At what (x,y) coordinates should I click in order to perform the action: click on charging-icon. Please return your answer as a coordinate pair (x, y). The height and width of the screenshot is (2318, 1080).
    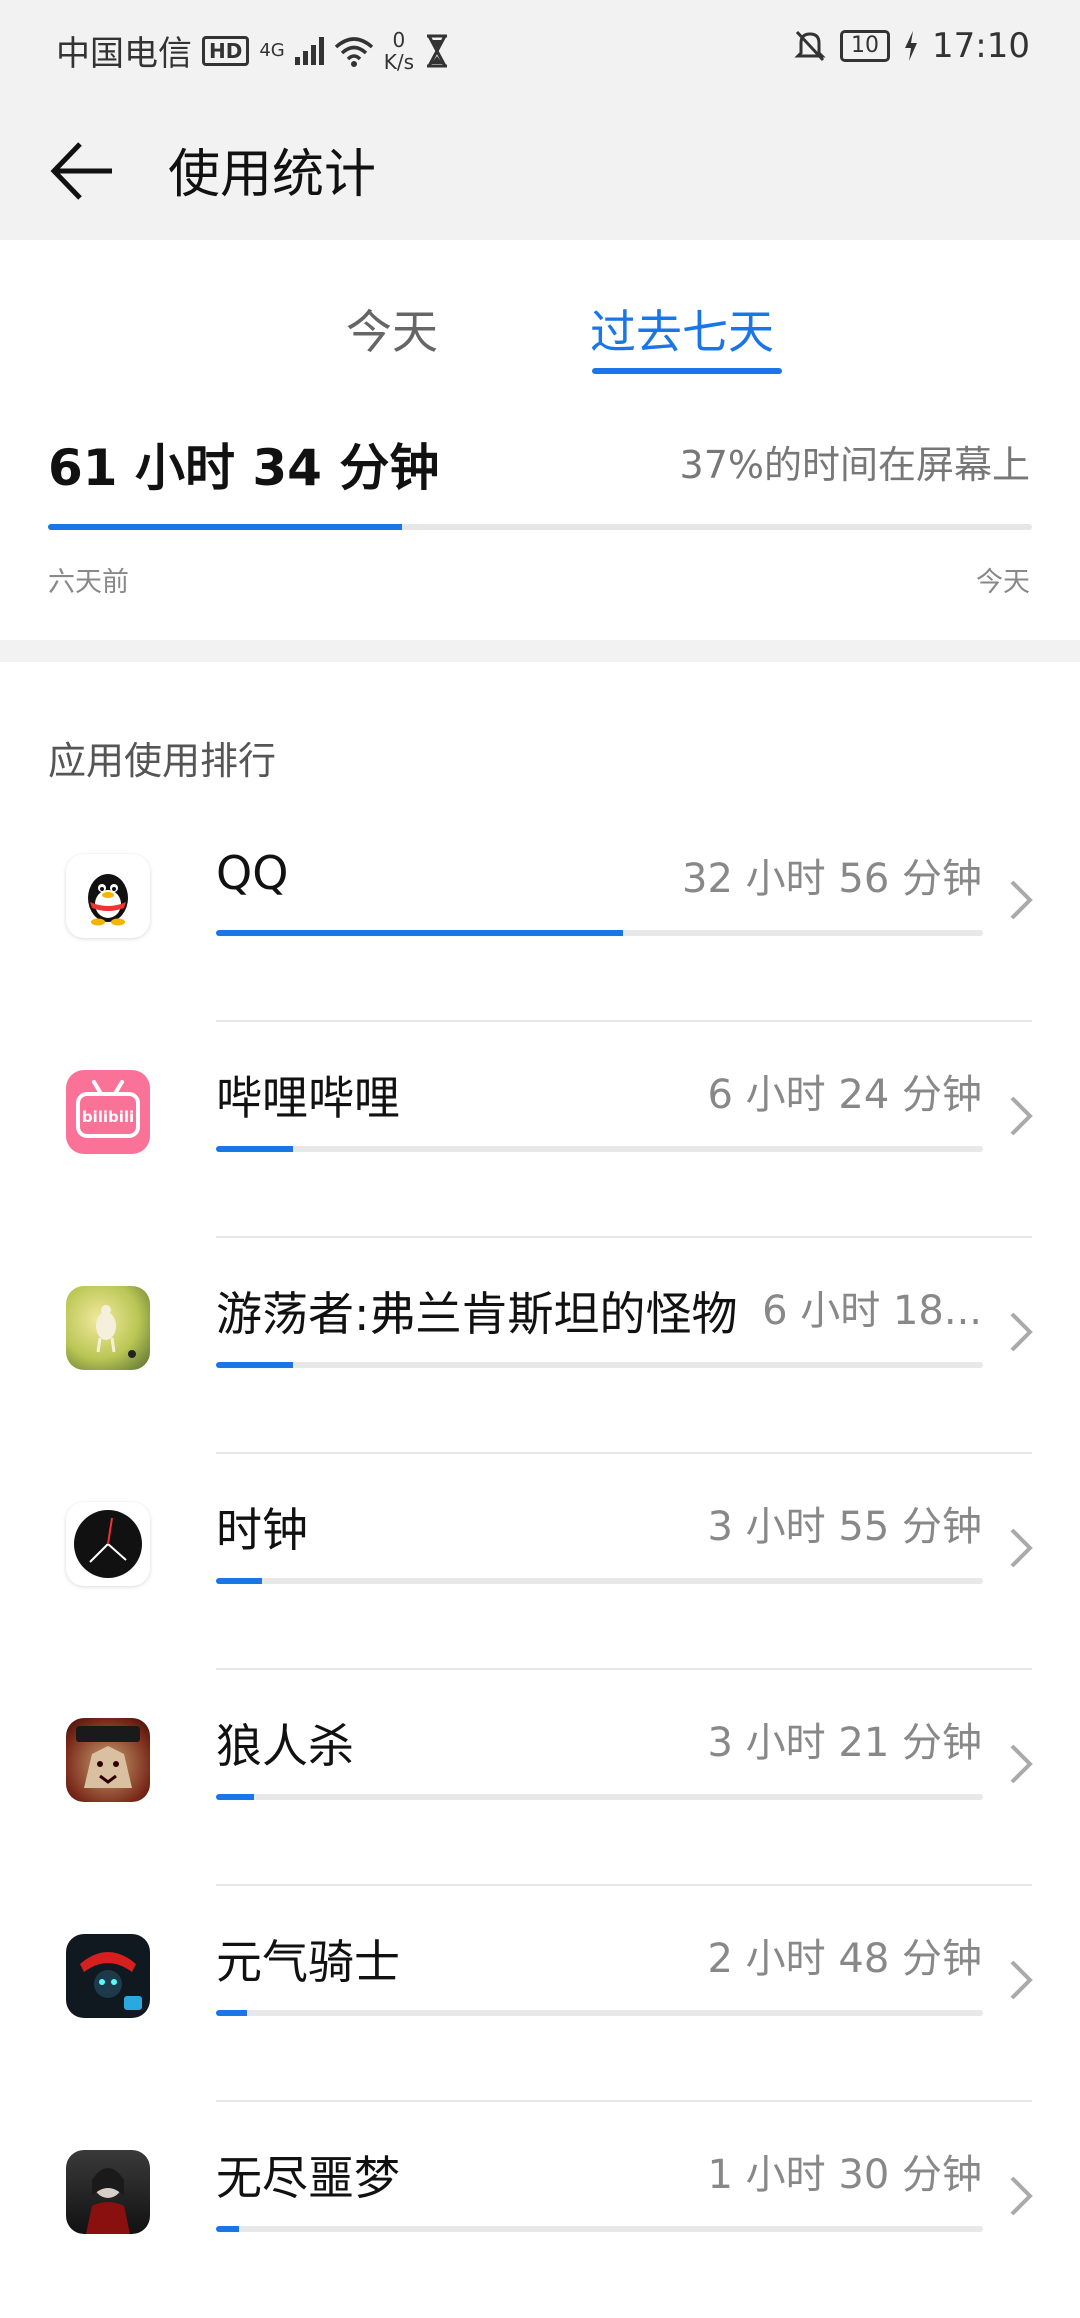
    Looking at the image, I should click on (911, 46).